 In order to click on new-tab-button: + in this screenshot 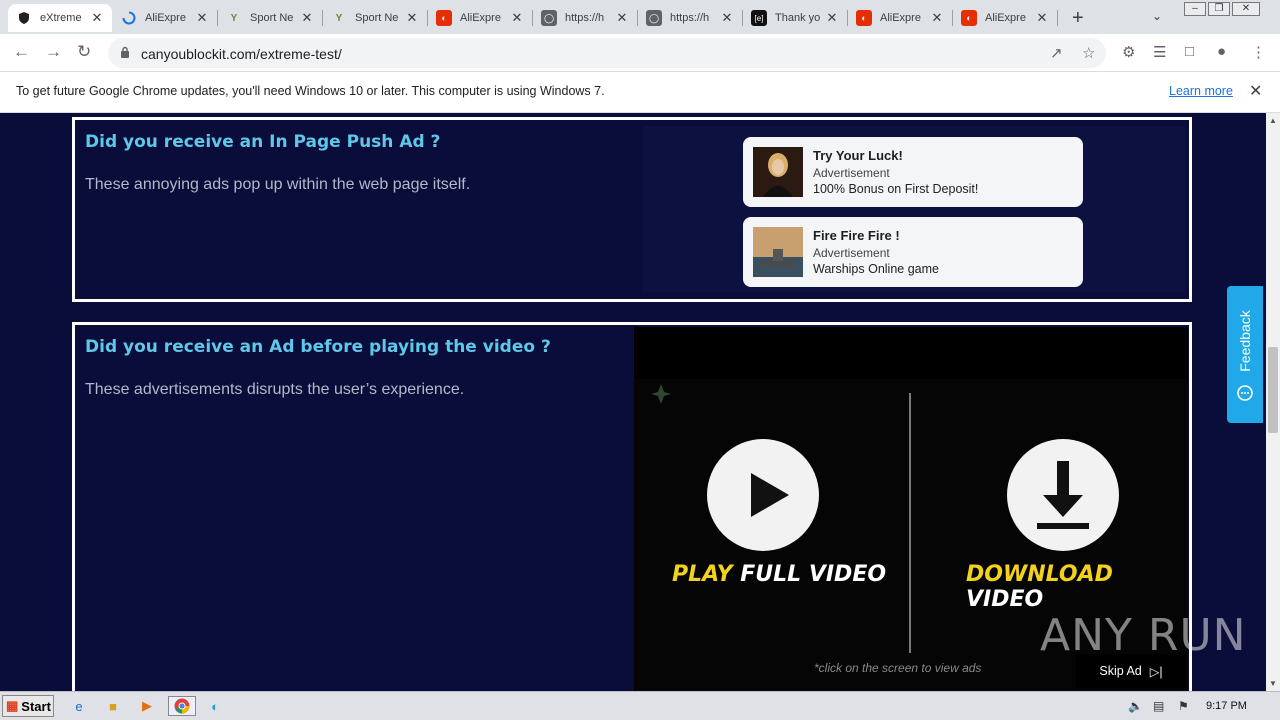, I will do `click(1078, 18)`.